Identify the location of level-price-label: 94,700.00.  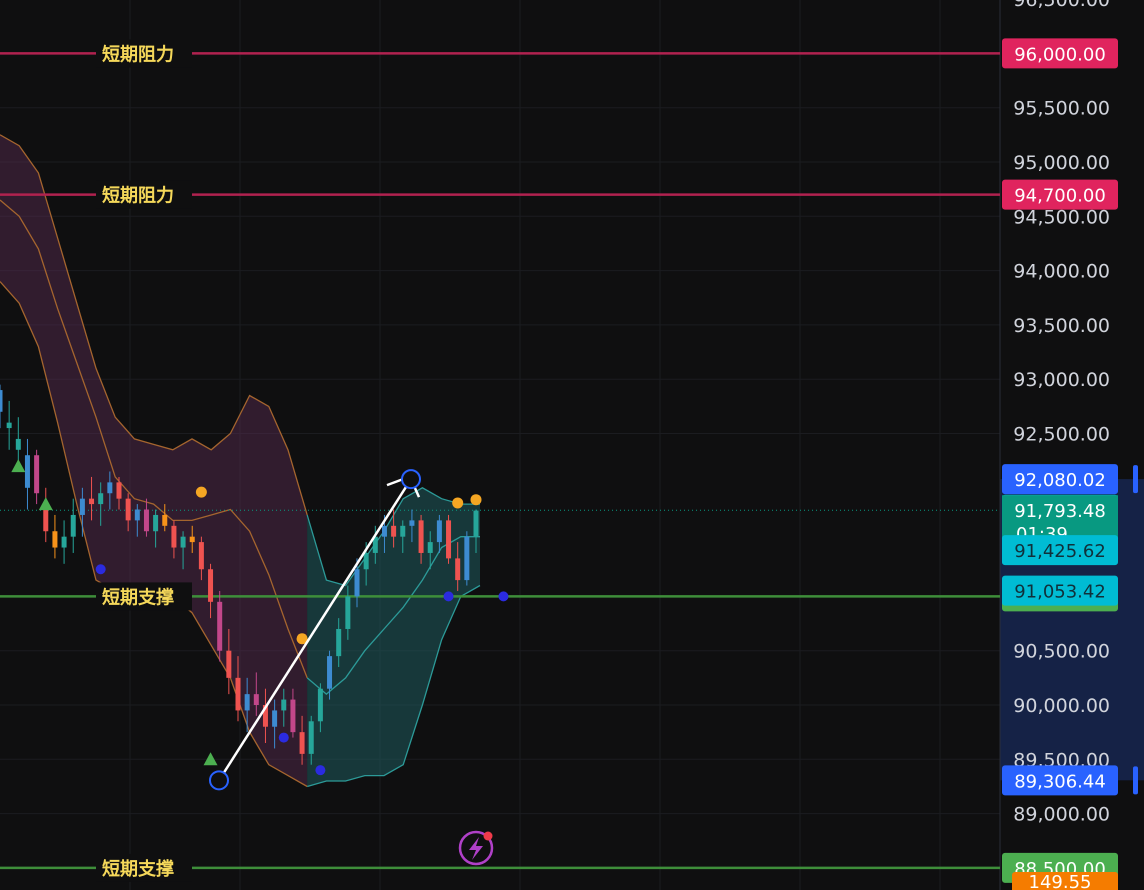
(1060, 196).